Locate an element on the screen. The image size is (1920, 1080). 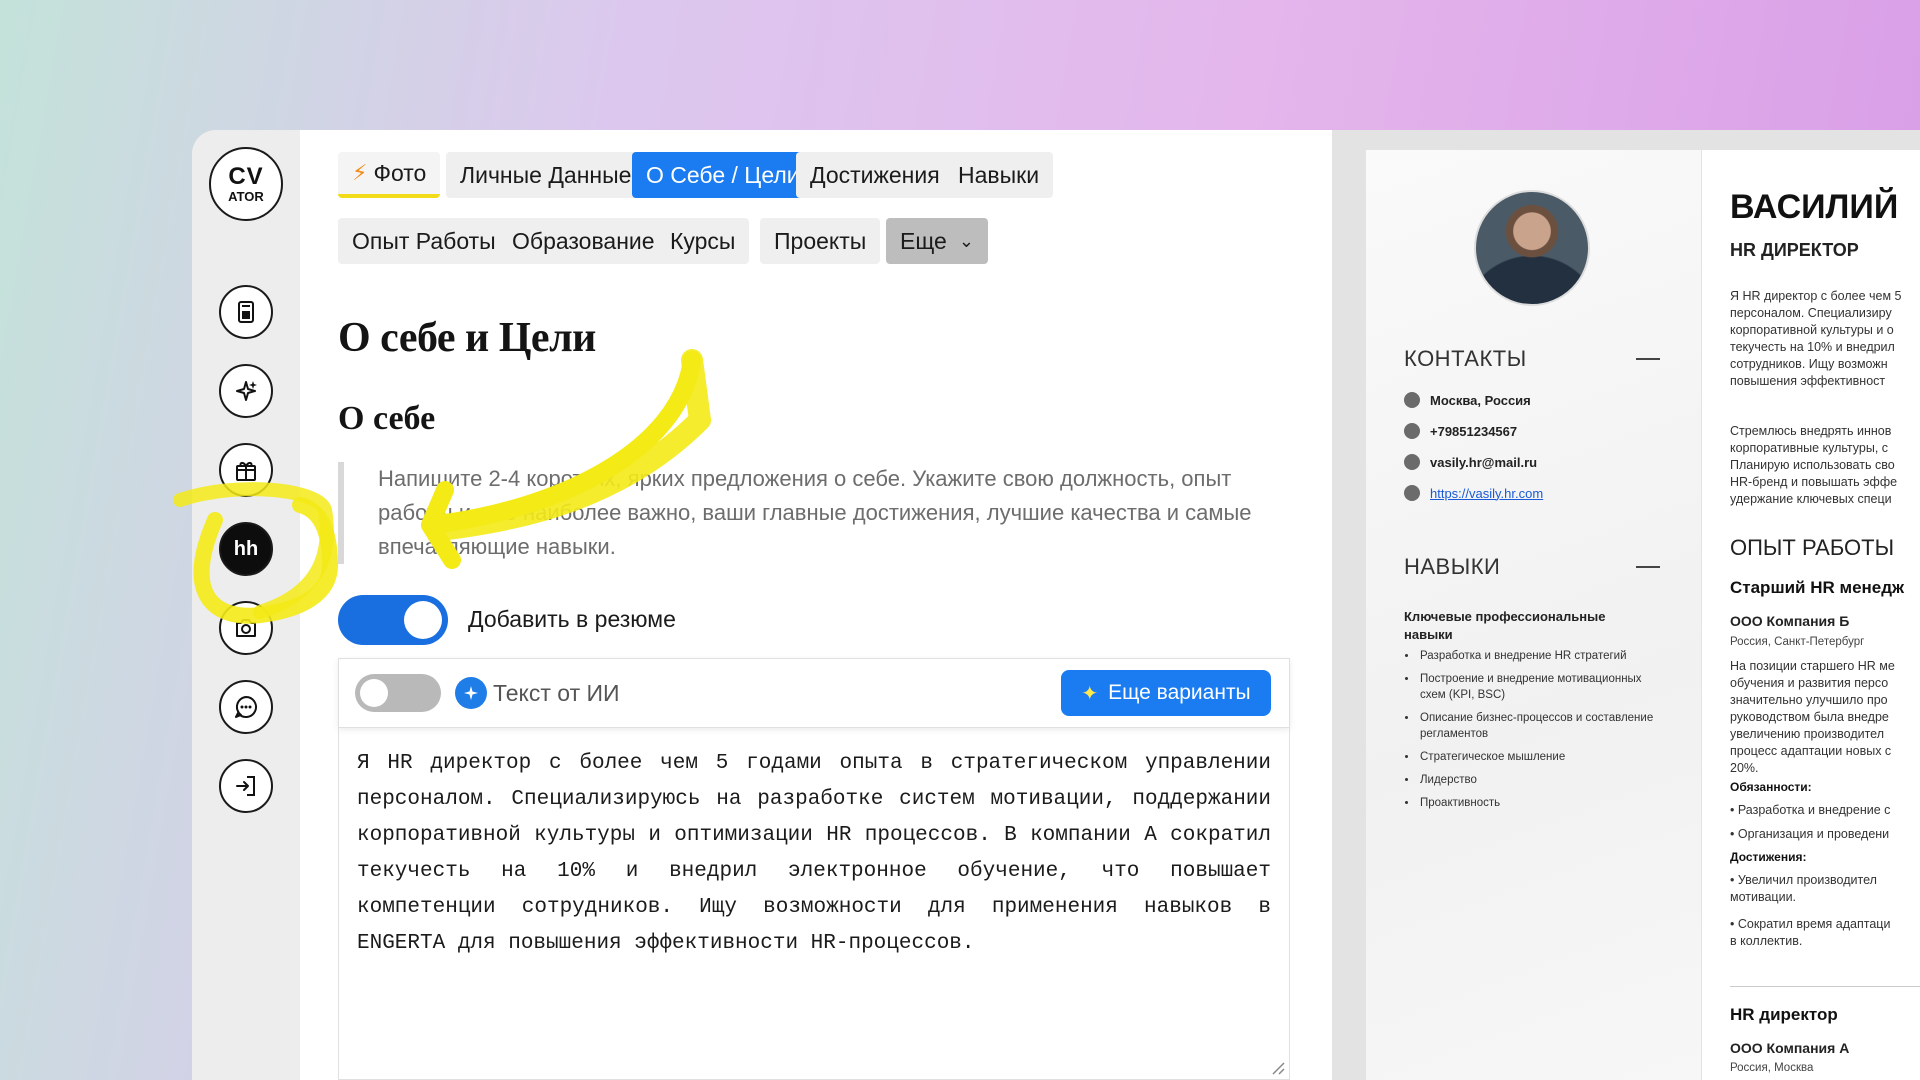
list-item: Лидерство is located at coordinates (1538, 780).